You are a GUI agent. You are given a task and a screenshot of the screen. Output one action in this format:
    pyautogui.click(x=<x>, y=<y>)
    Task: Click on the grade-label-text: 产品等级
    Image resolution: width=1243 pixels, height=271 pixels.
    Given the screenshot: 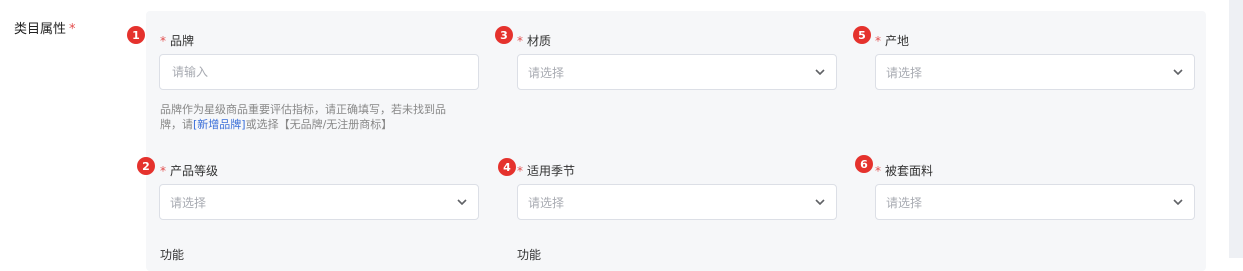 What is the action you would take?
    pyautogui.click(x=194, y=171)
    